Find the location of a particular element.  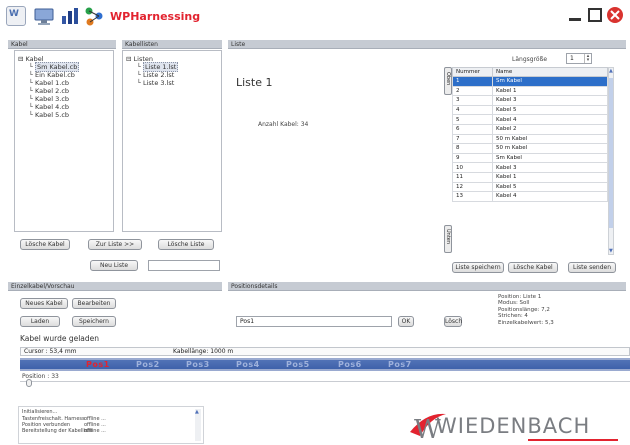

table-row: 13 Kabel 4 is located at coordinates (530, 196).